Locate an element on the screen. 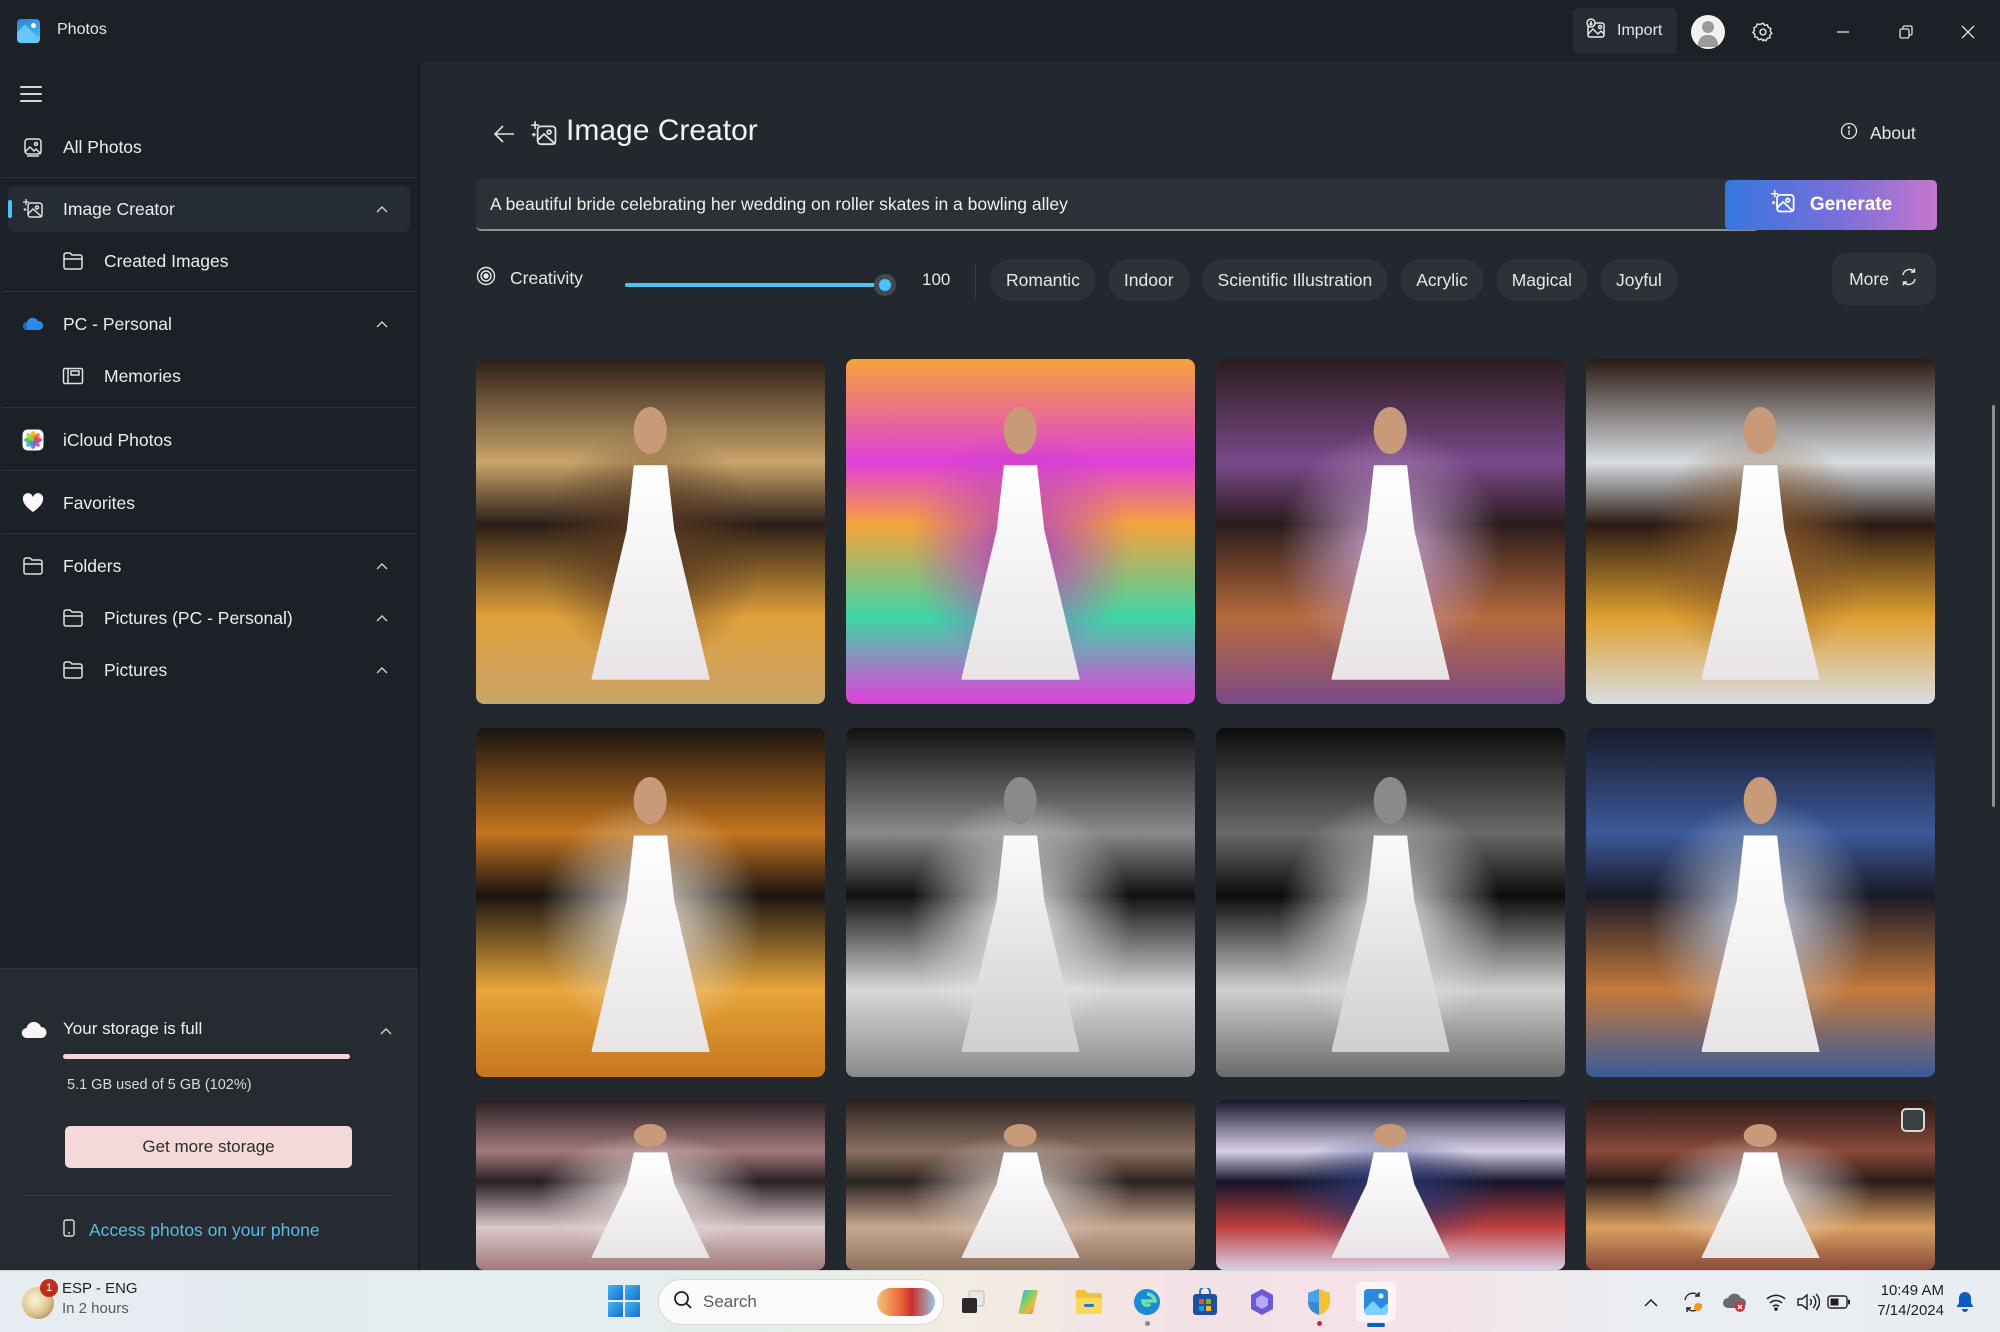 Image resolution: width=2000 pixels, height=1332 pixels. creativity-label-group: Creativity is located at coordinates (529, 278).